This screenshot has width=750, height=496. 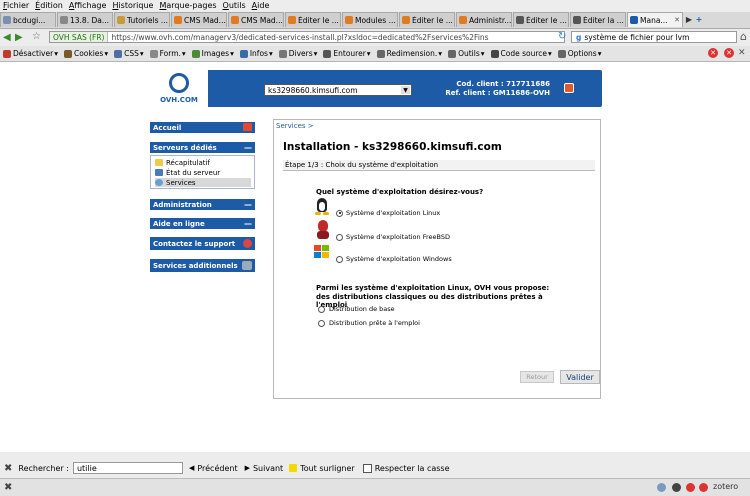 What do you see at coordinates (321, 323) in the screenshot?
I see `dist-radio-ready` at bounding box center [321, 323].